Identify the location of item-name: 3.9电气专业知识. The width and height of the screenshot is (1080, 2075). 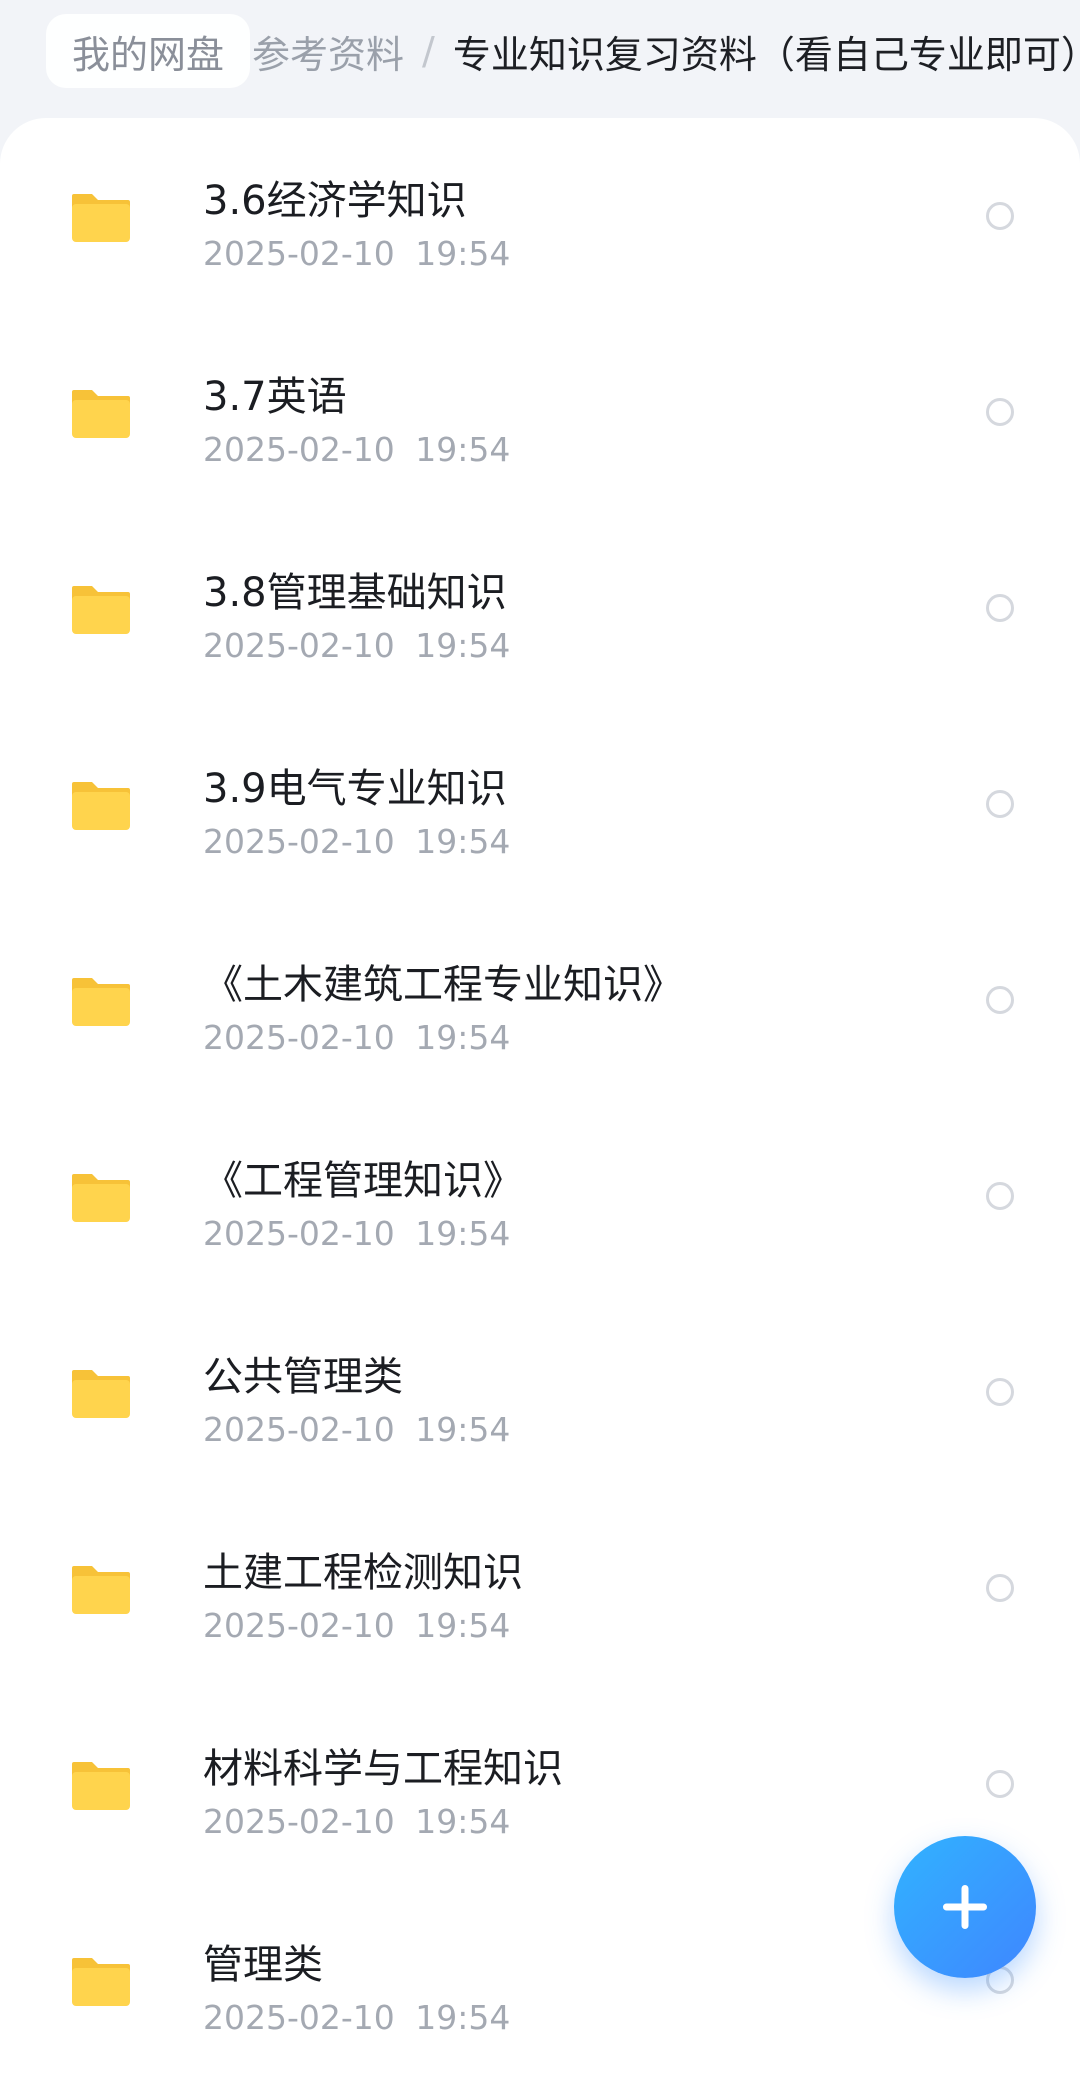
(355, 789).